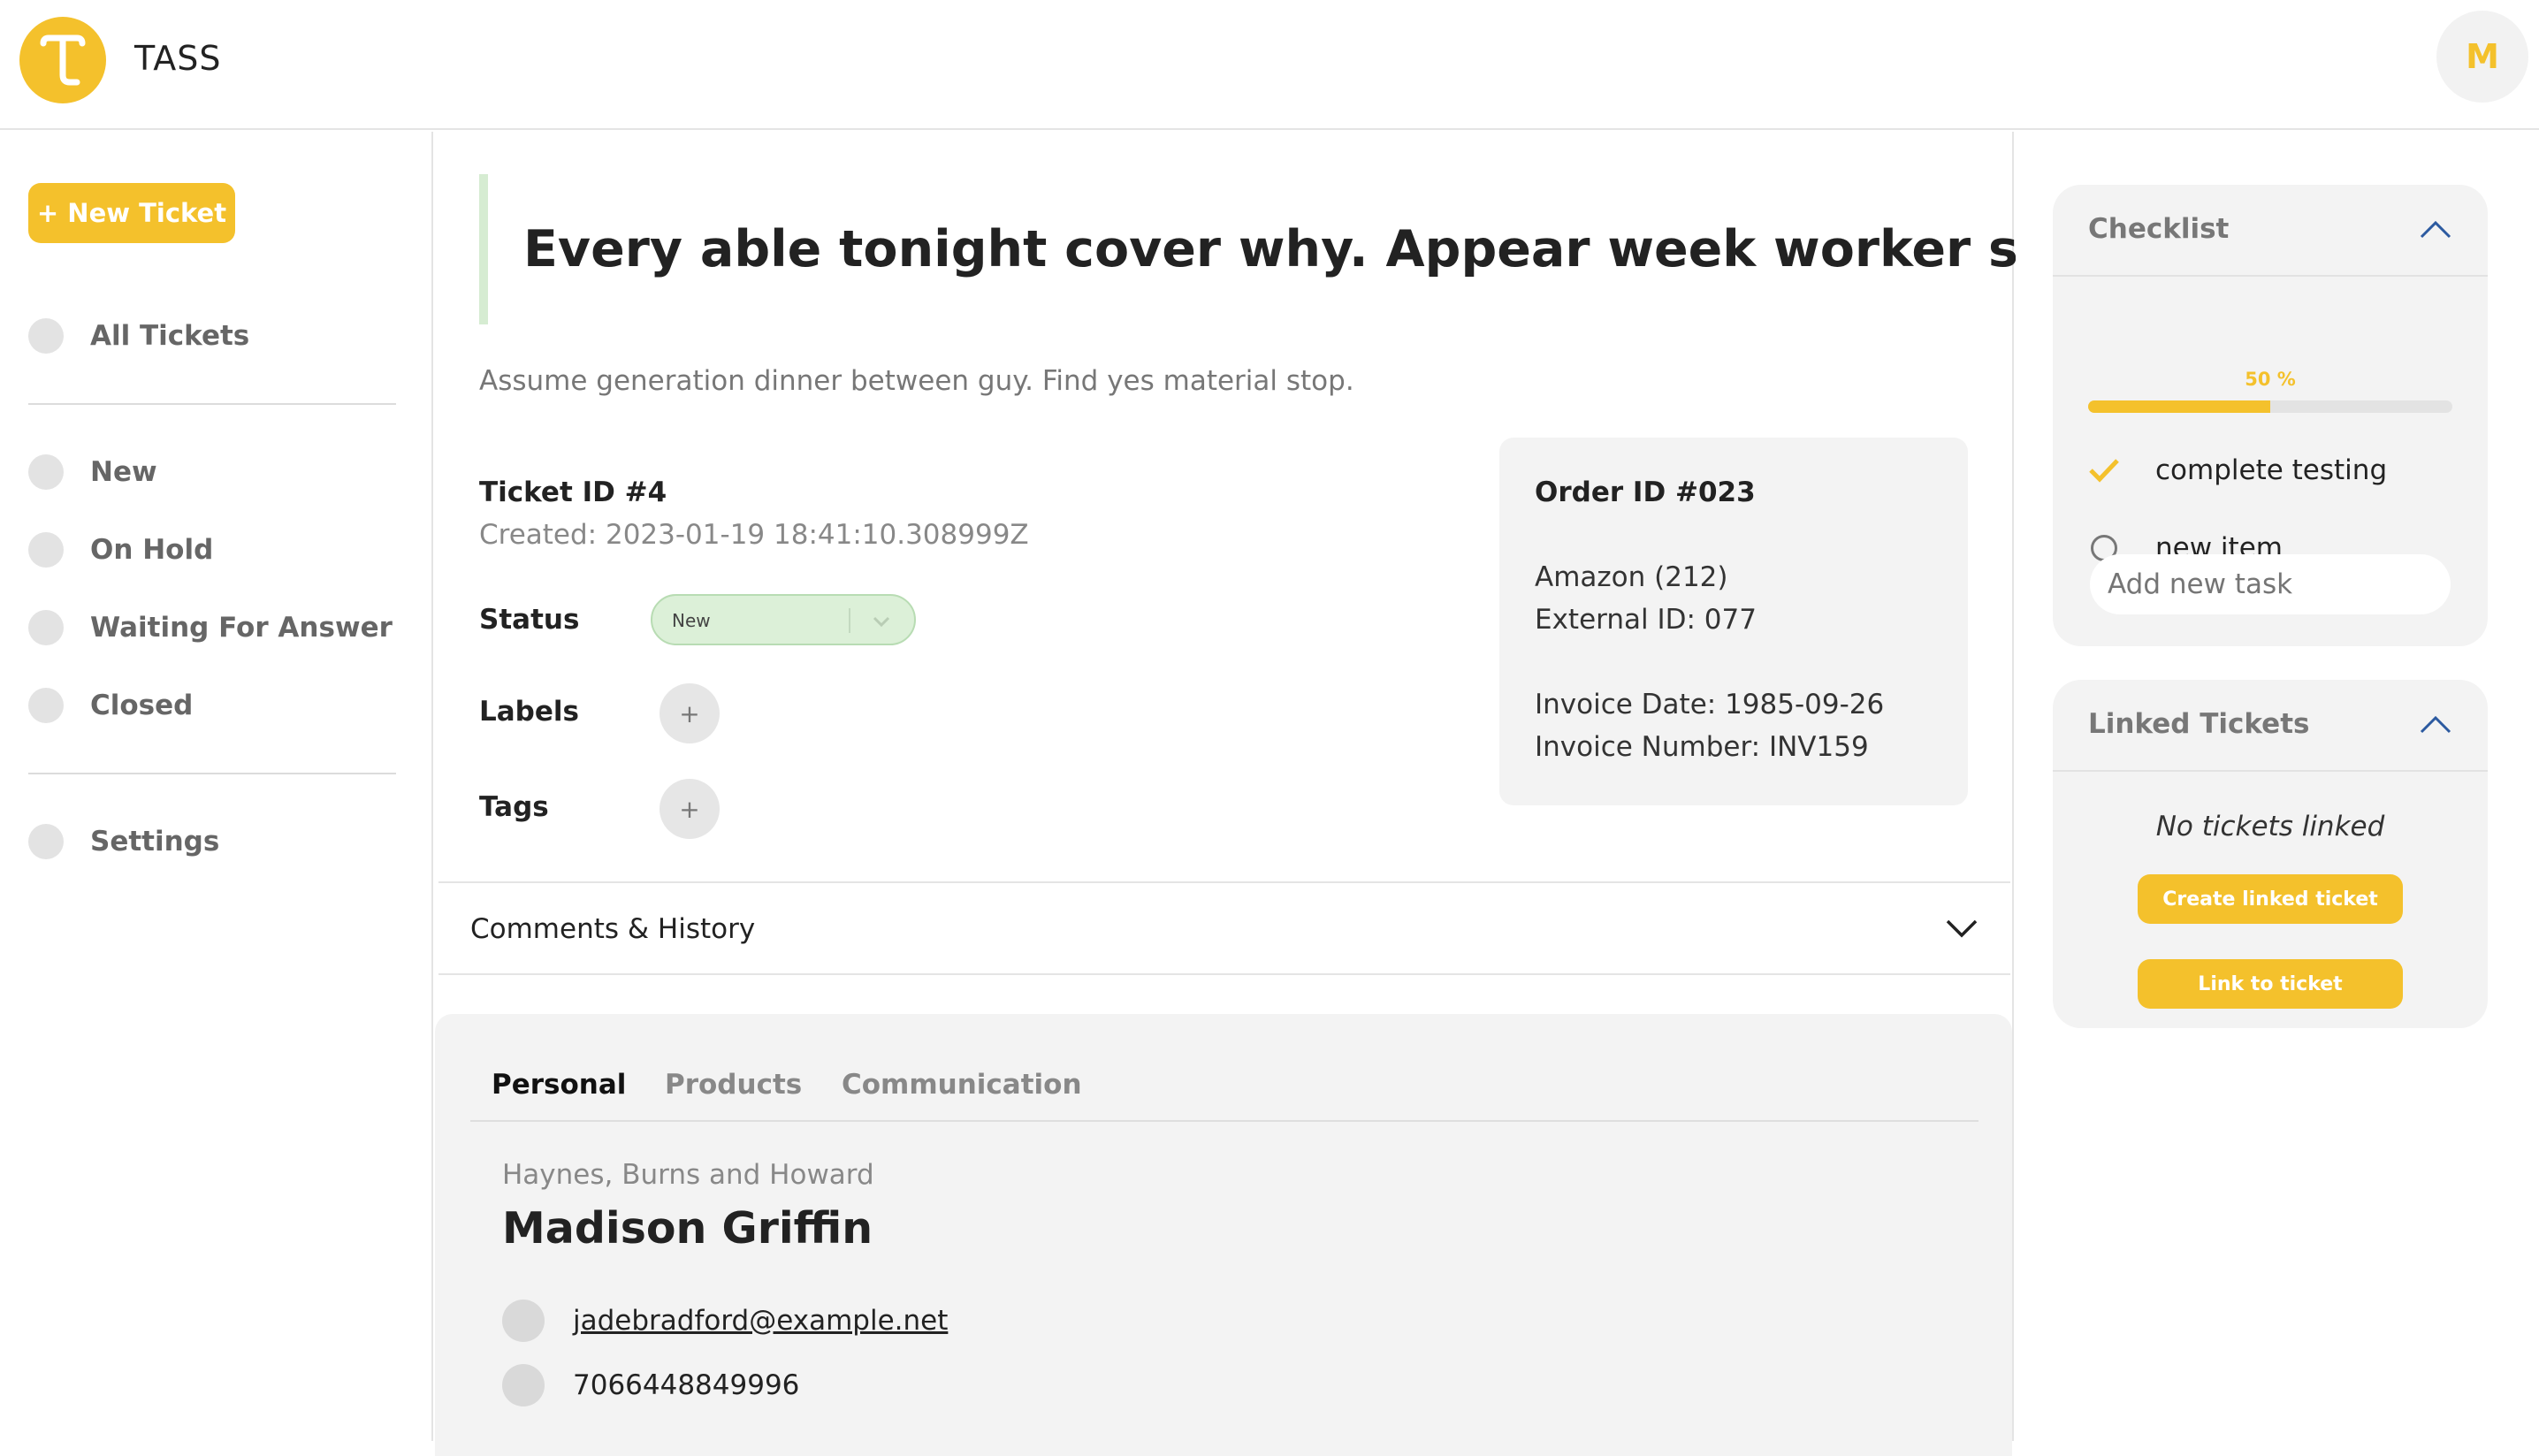 Image resolution: width=2539 pixels, height=1456 pixels. I want to click on order-id: Order ID #023, so click(1645, 492).